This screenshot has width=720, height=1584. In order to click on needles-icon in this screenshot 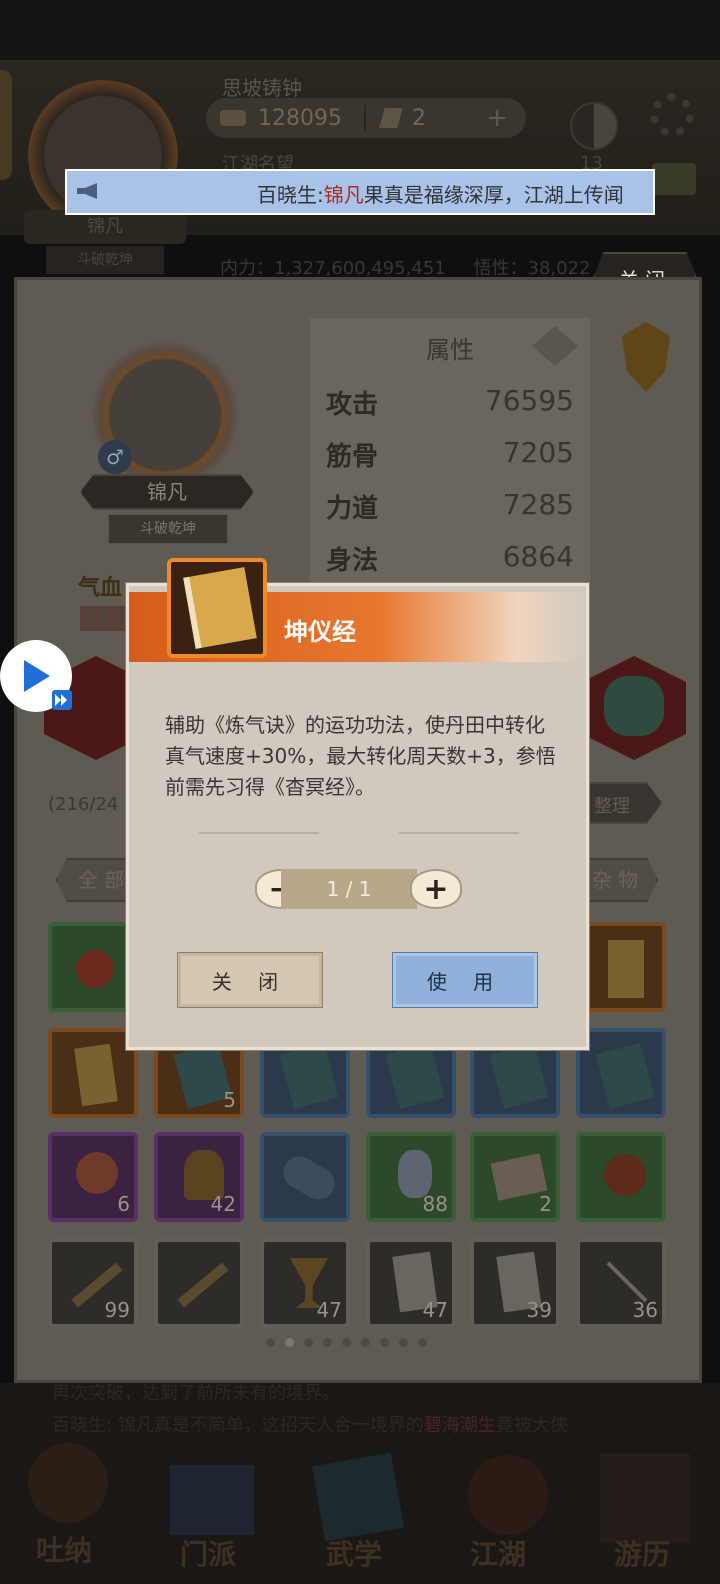, I will do `click(627, 1282)`.